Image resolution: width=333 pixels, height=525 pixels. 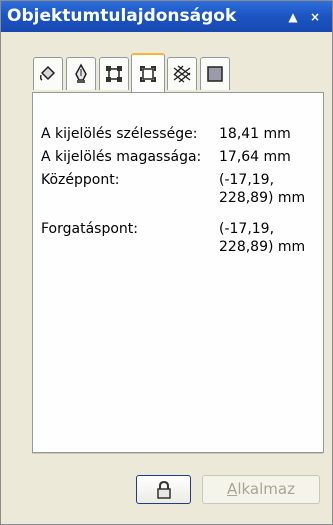 I want to click on center-label: Középpont:, so click(x=80, y=180).